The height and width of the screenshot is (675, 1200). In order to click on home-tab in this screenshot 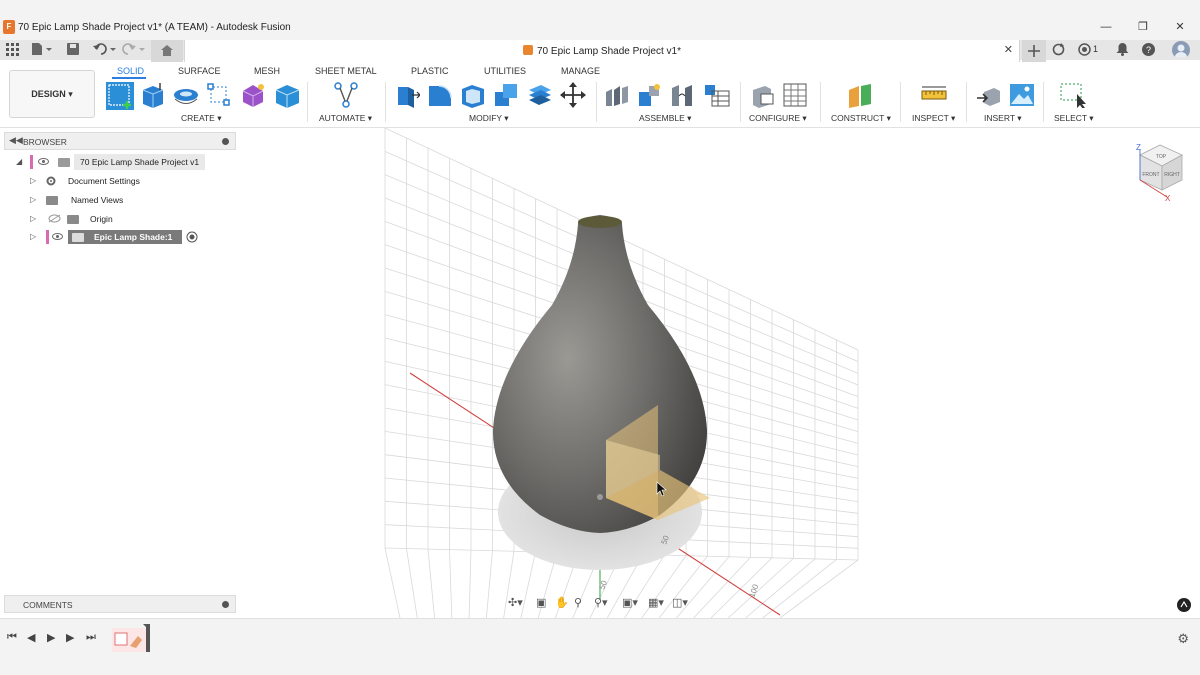, I will do `click(167, 51)`.